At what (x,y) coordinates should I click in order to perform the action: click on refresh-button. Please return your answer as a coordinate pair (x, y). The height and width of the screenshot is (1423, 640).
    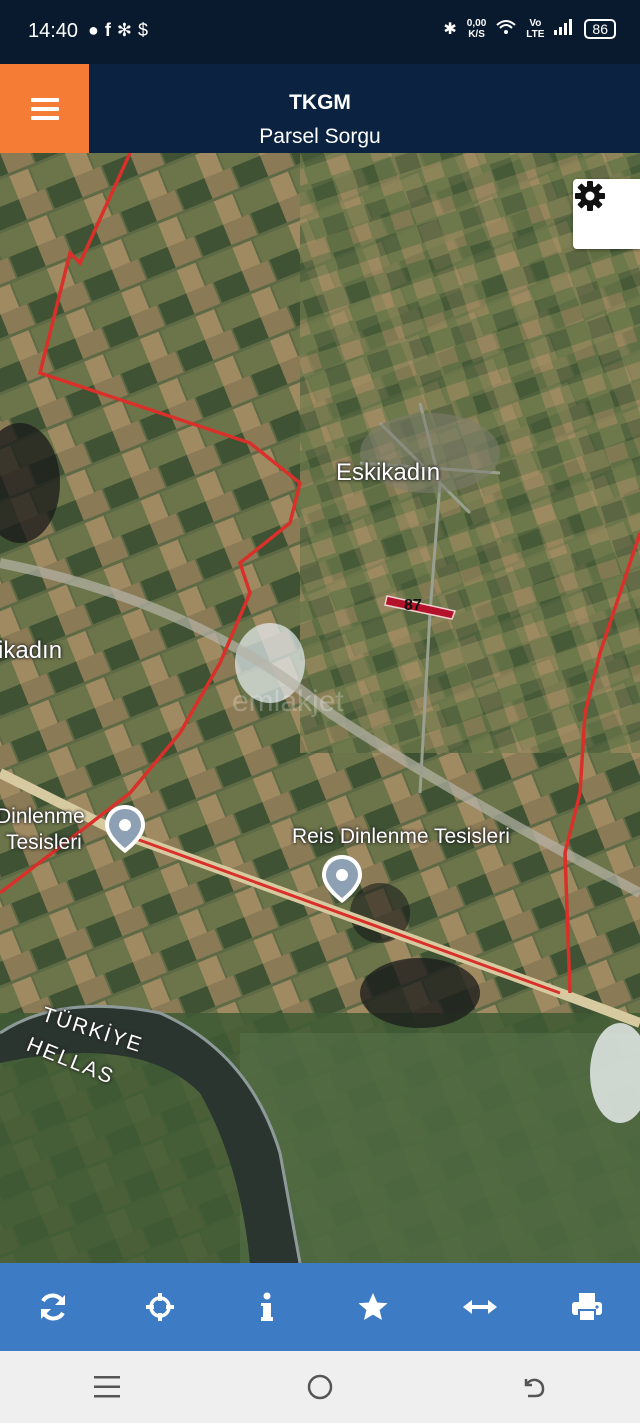
    Looking at the image, I should click on (53, 1307).